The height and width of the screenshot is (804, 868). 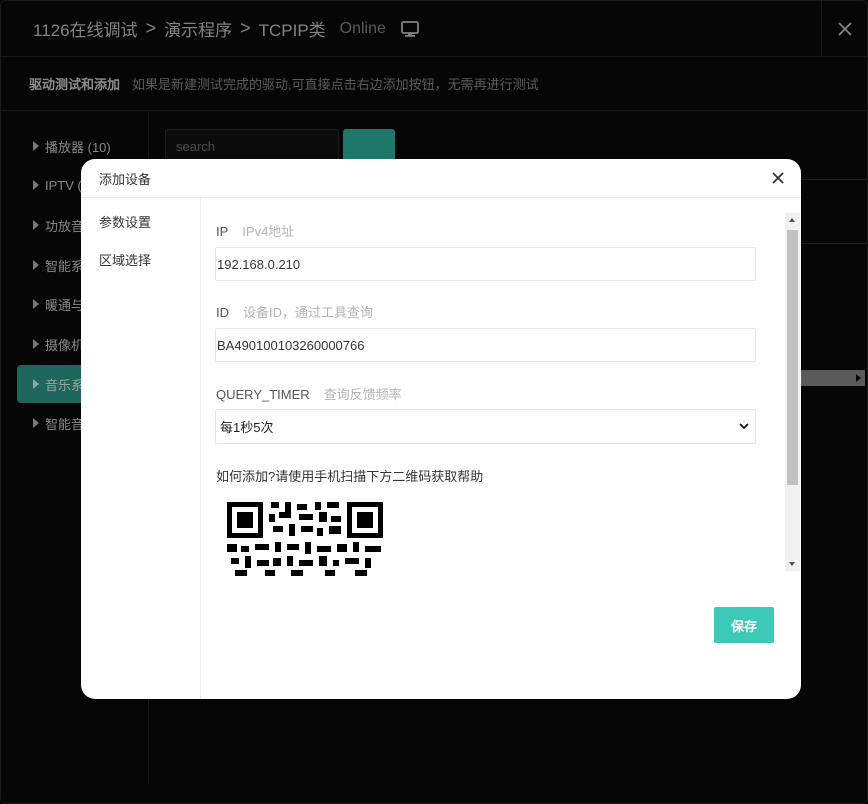 I want to click on id-label: ID 设备ID，通过工具查询, so click(x=295, y=312).